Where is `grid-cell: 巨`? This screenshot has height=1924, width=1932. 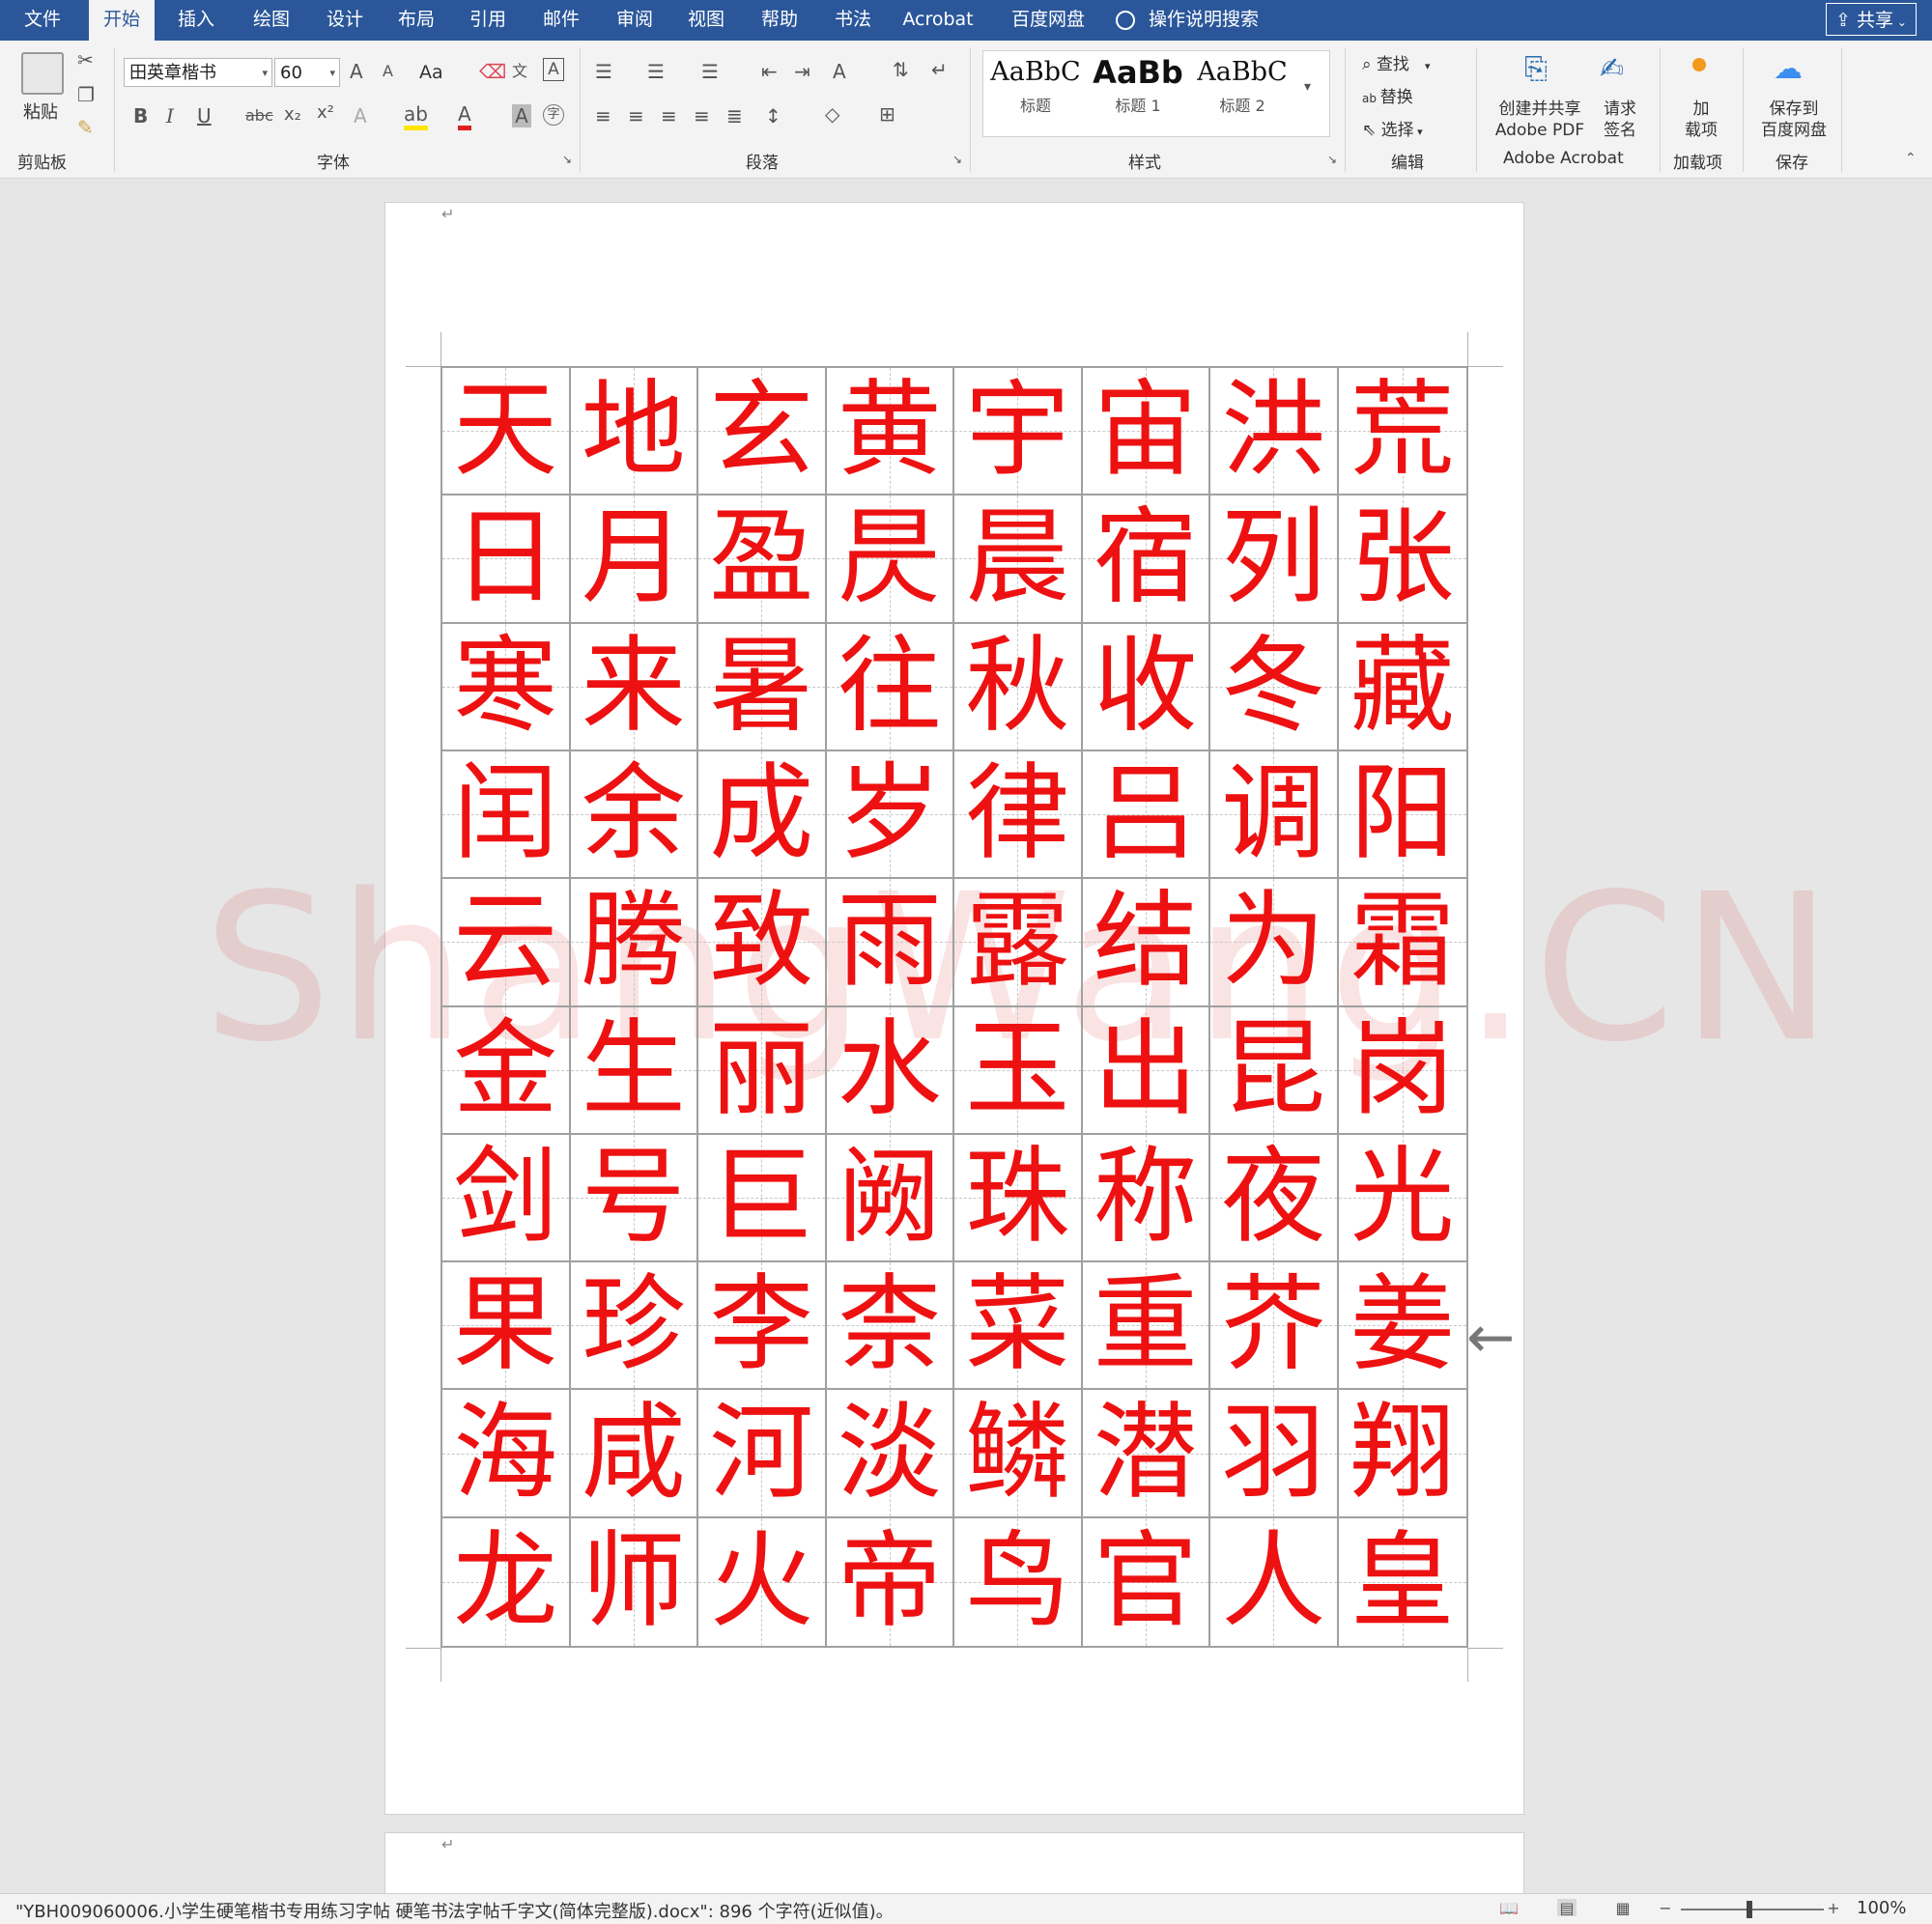
grid-cell: 巨 is located at coordinates (762, 1198).